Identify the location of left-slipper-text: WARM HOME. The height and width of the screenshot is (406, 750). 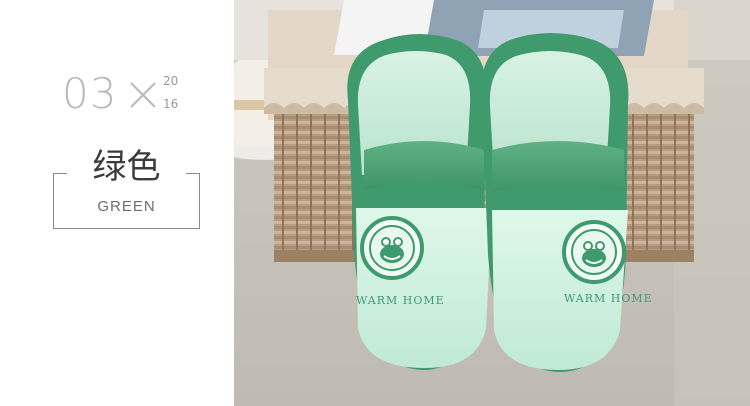
(400, 300).